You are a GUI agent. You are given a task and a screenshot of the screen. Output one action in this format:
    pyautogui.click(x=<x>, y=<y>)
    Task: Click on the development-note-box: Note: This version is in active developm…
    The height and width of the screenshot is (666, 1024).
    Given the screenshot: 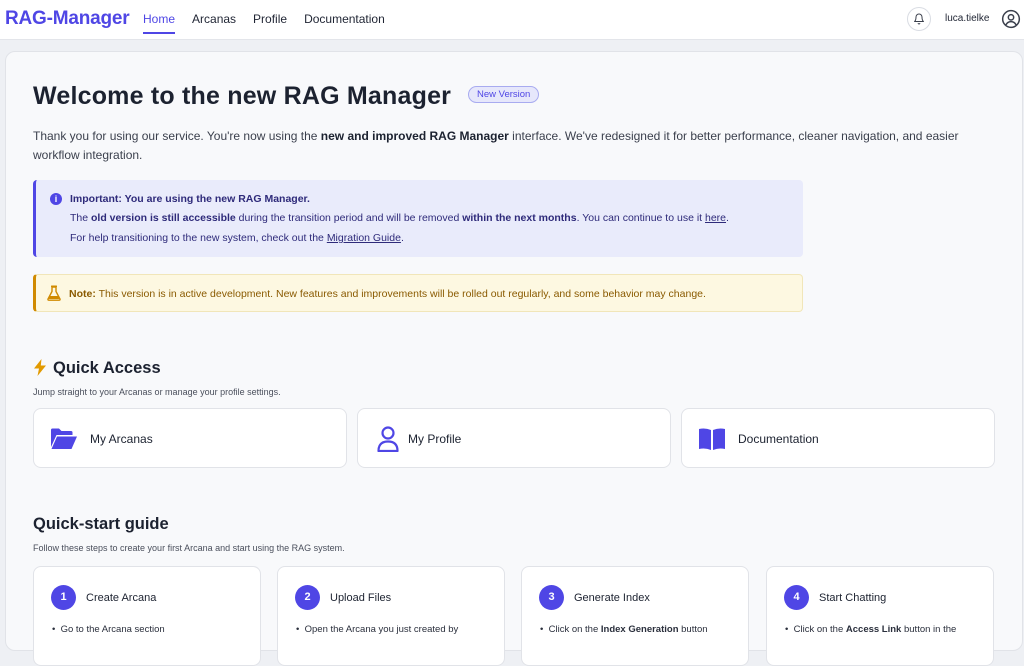 What is the action you would take?
    pyautogui.click(x=418, y=293)
    